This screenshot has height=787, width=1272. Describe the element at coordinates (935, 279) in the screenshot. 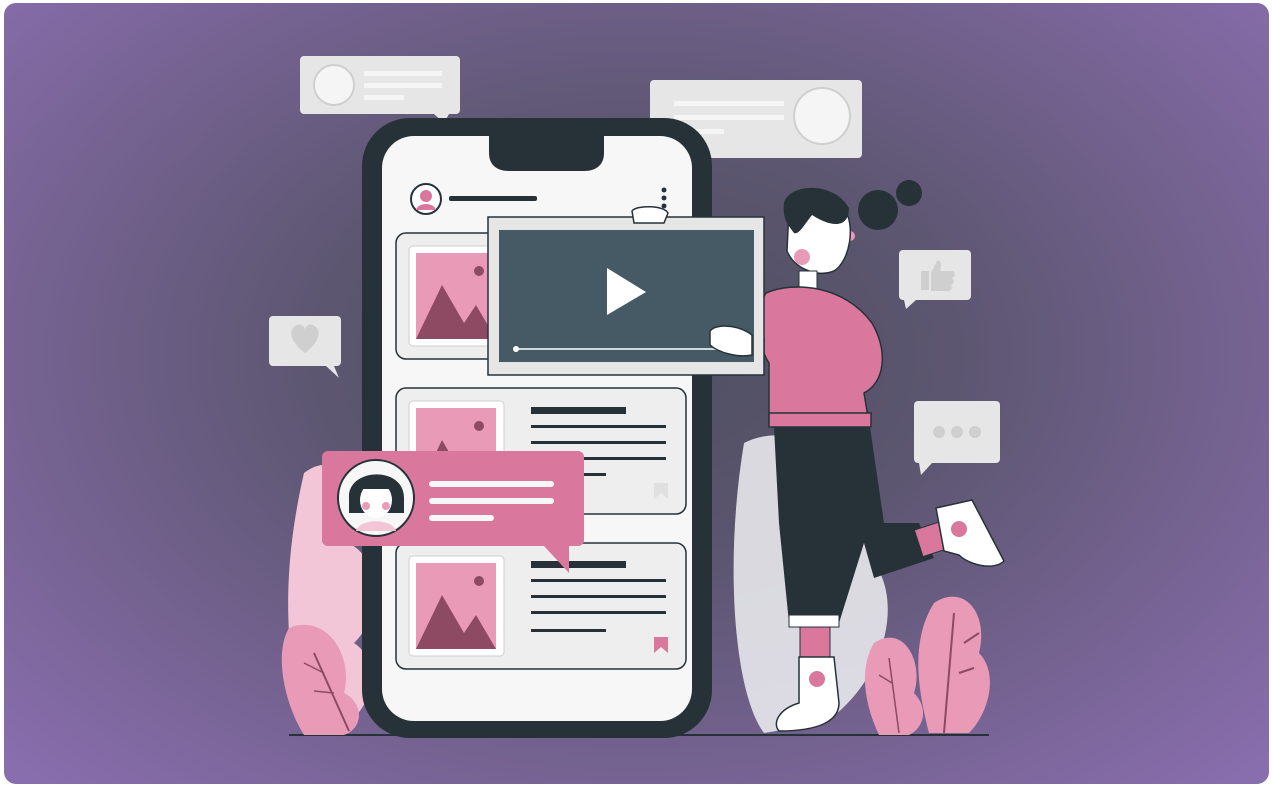

I see `thumbs-up-bubble` at that location.